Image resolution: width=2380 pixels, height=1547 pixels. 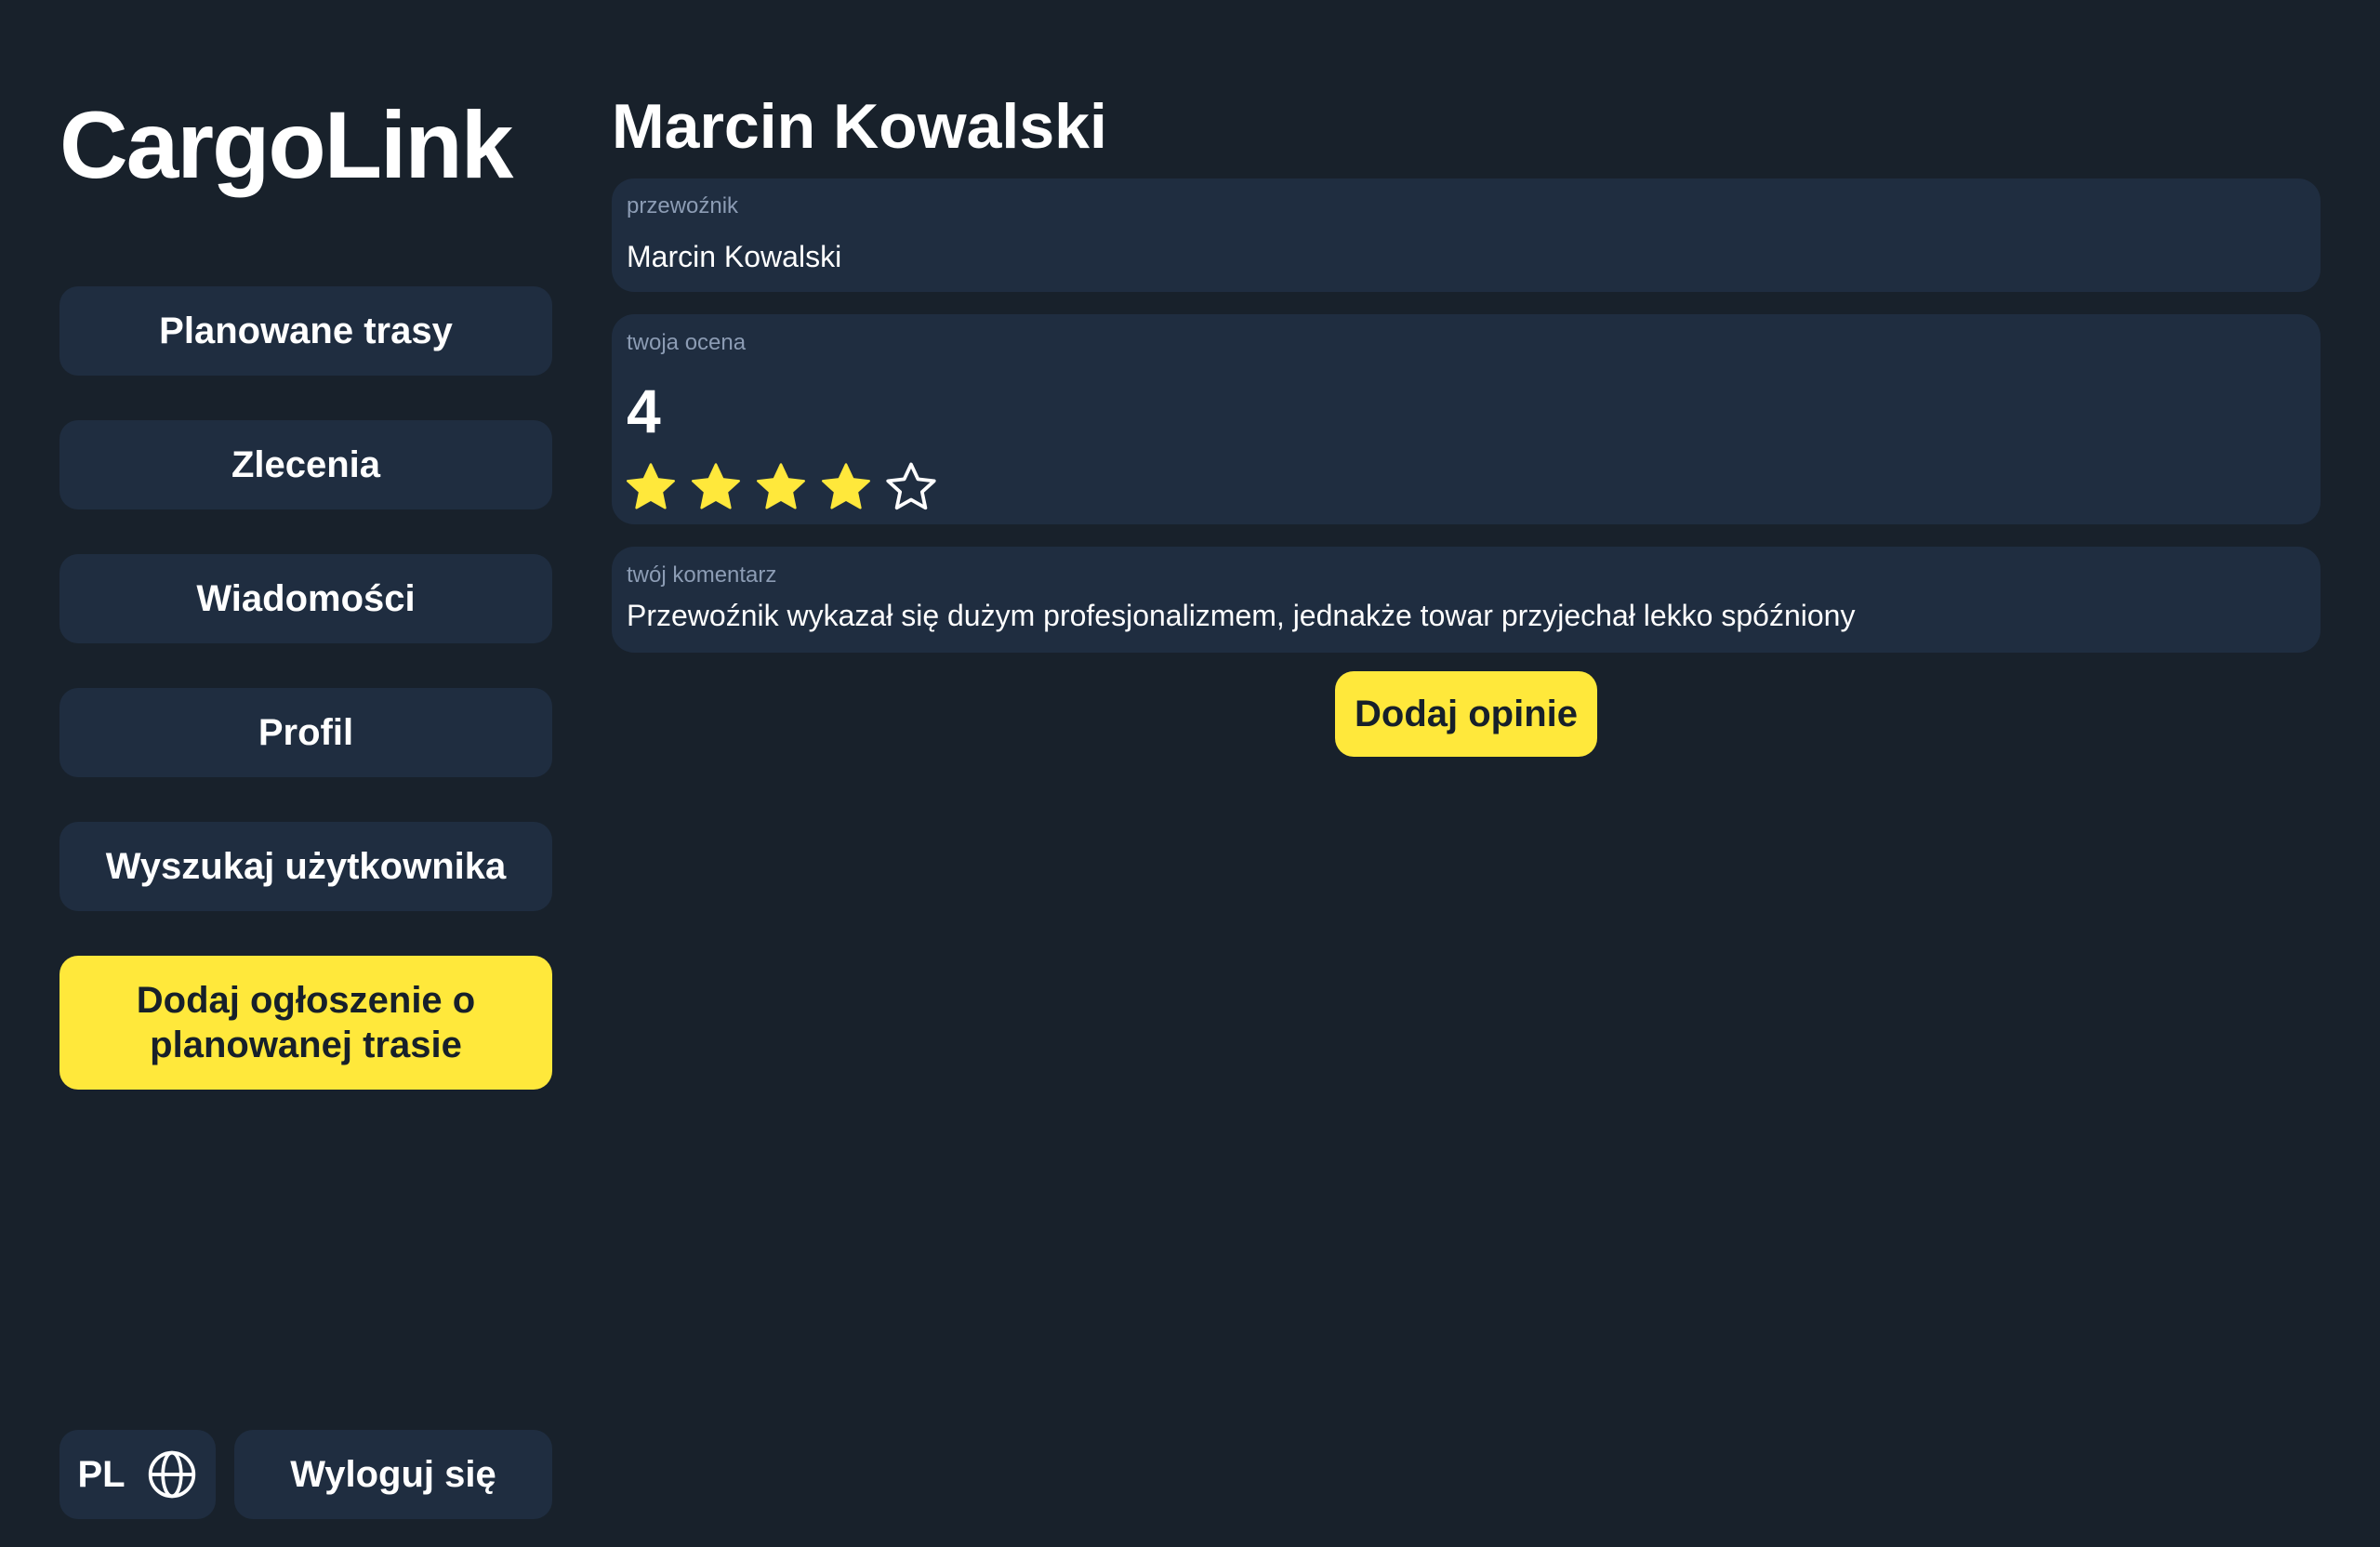 What do you see at coordinates (911, 487) in the screenshot?
I see `star-empty-icon` at bounding box center [911, 487].